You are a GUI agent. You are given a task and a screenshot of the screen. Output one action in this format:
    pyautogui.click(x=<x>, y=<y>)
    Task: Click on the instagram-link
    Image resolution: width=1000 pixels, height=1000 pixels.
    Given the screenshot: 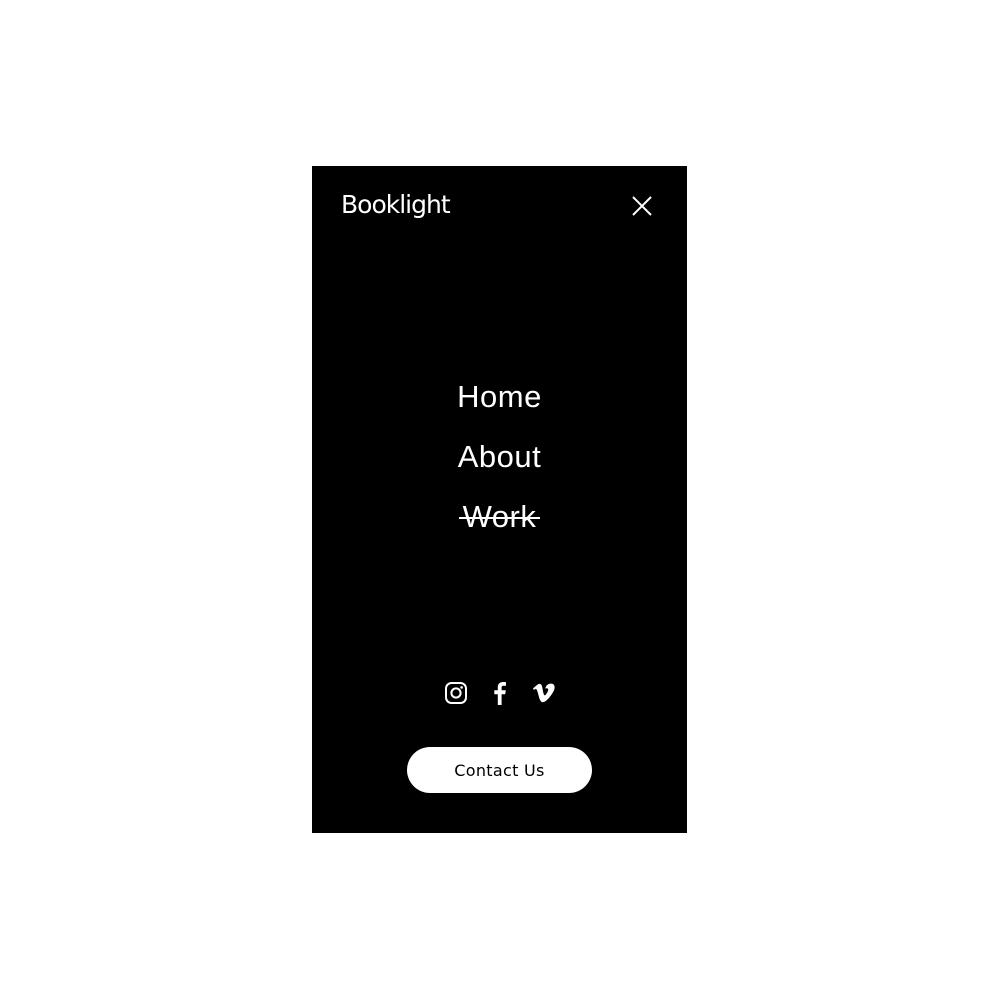 What is the action you would take?
    pyautogui.click(x=456, y=693)
    